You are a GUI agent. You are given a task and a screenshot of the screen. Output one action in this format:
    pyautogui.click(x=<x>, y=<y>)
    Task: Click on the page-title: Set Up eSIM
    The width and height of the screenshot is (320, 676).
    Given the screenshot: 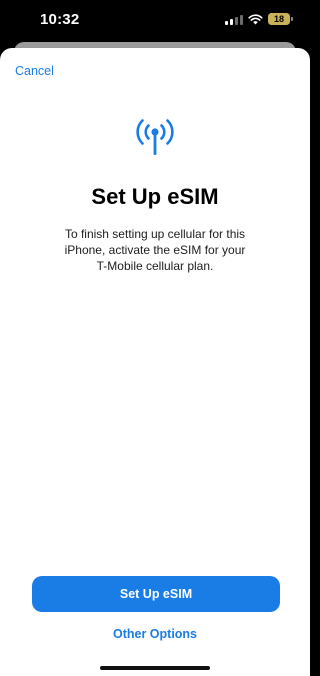 What is the action you would take?
    pyautogui.click(x=155, y=196)
    